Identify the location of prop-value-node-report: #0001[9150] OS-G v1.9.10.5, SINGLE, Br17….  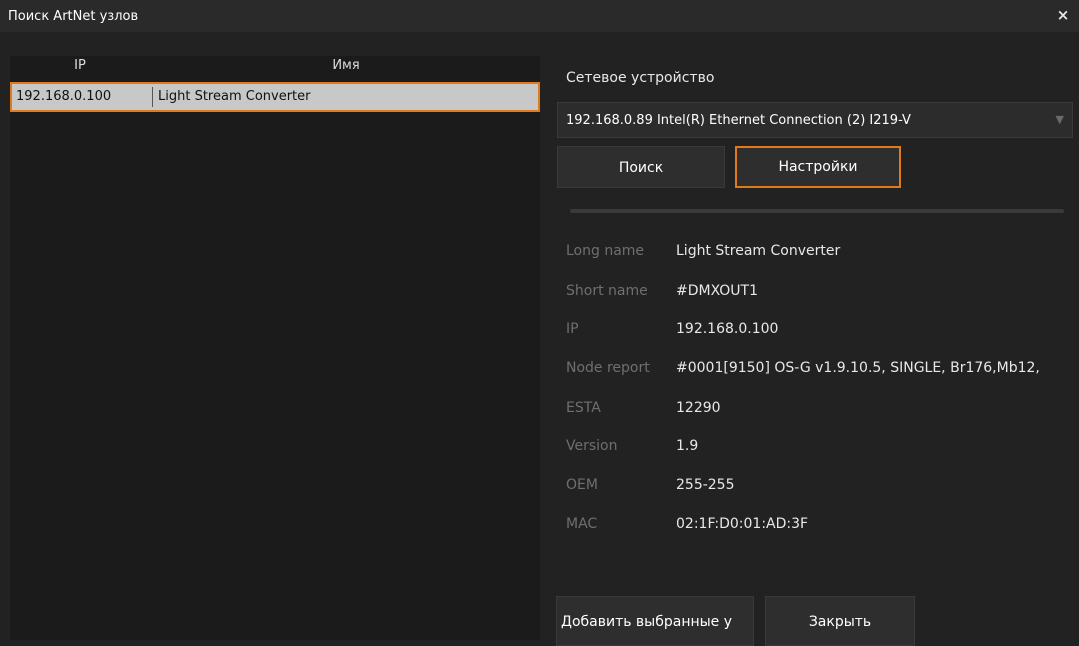
(858, 368).